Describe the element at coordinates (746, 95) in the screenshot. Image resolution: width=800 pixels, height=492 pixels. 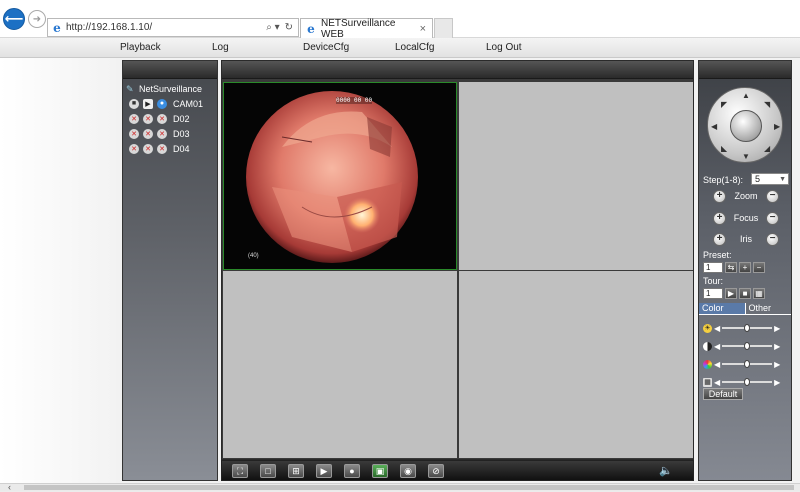
I see `ptz-up-icon: ▲` at that location.